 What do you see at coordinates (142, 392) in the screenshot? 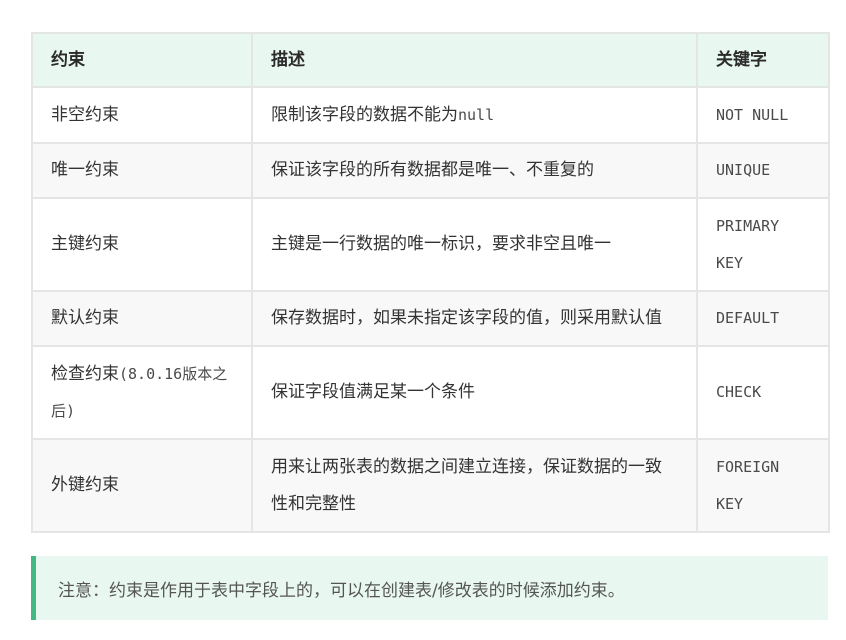
I see `cell-constraint-name: 检查约束(8.0.16版本之后)` at bounding box center [142, 392].